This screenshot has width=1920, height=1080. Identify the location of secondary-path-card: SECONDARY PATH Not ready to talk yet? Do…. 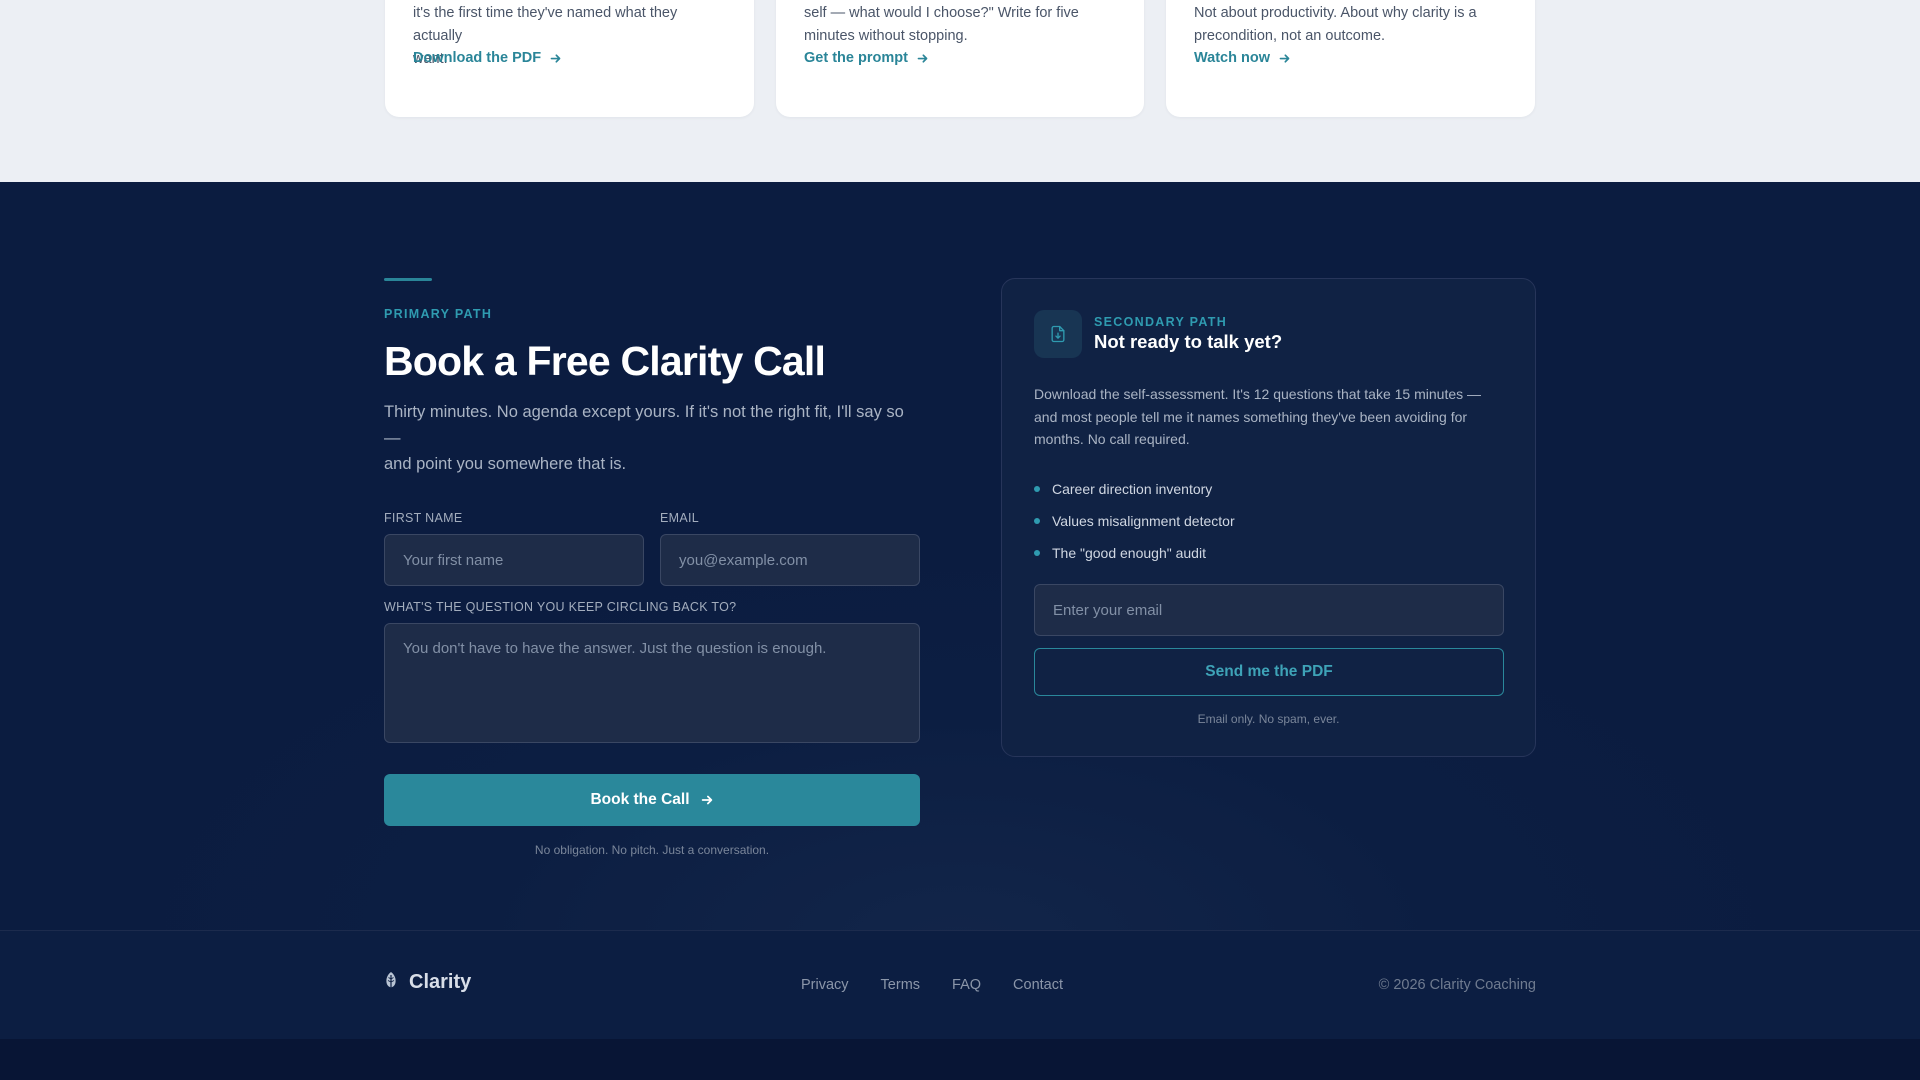
(1268, 517).